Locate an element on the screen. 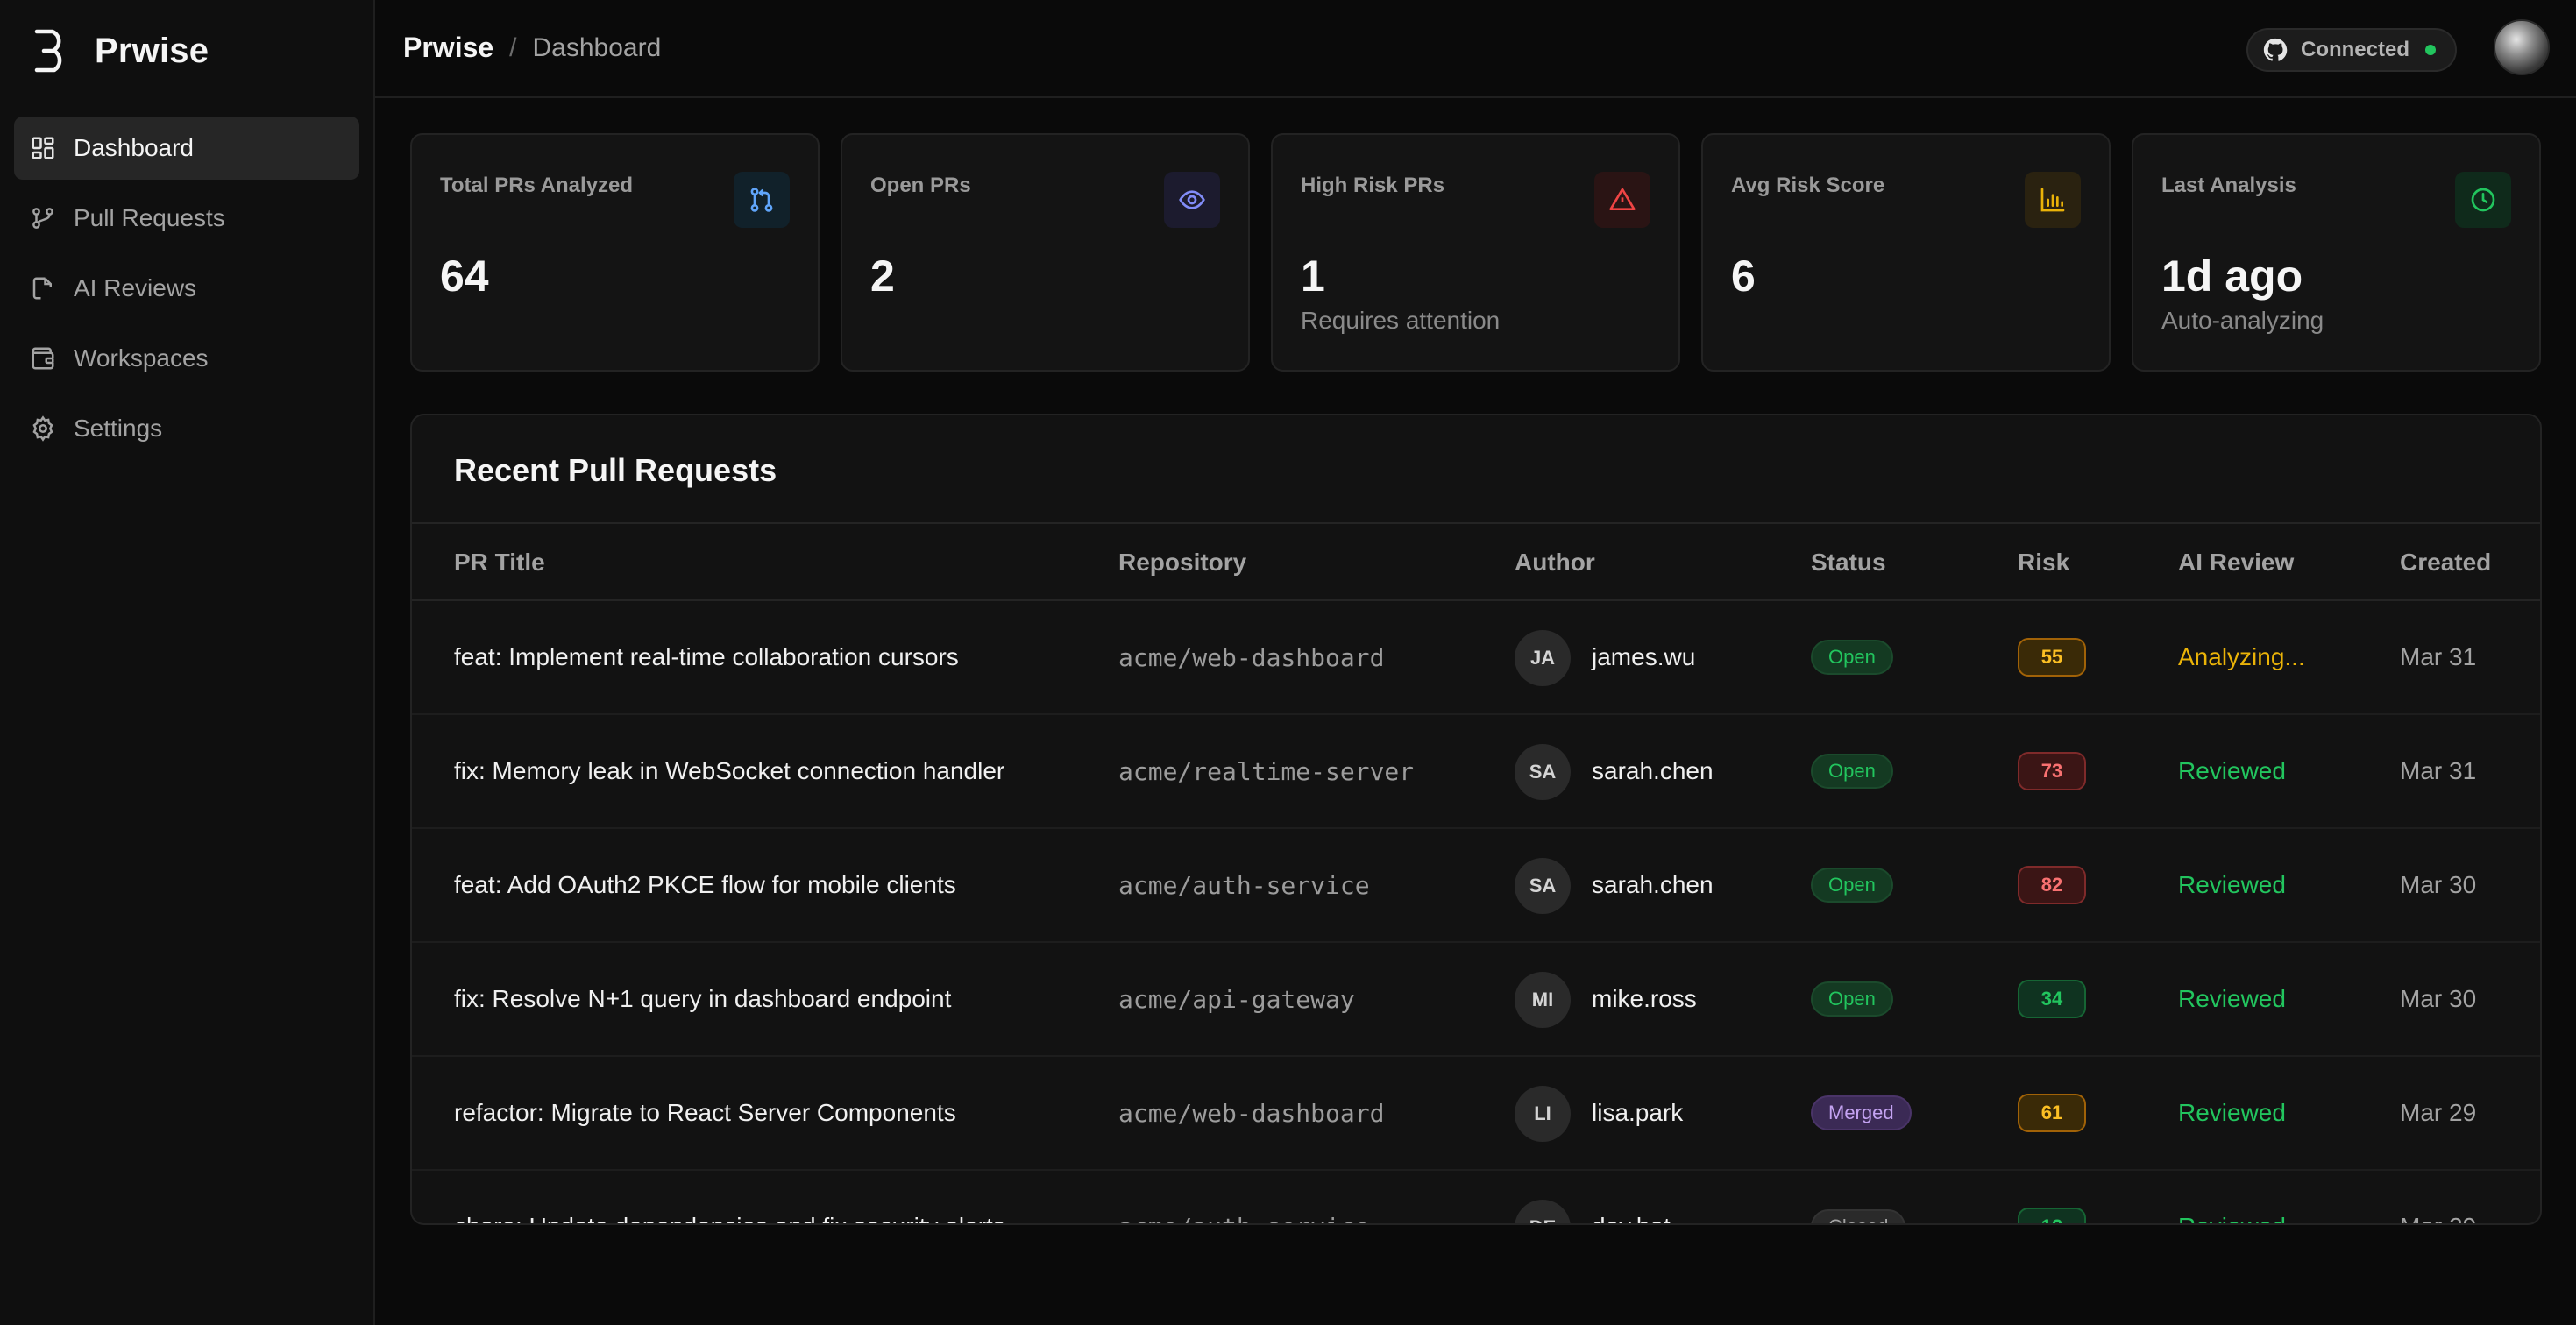 The image size is (2576, 1325). sidebar-item-ai-reviews: AI Reviews is located at coordinates (186, 288).